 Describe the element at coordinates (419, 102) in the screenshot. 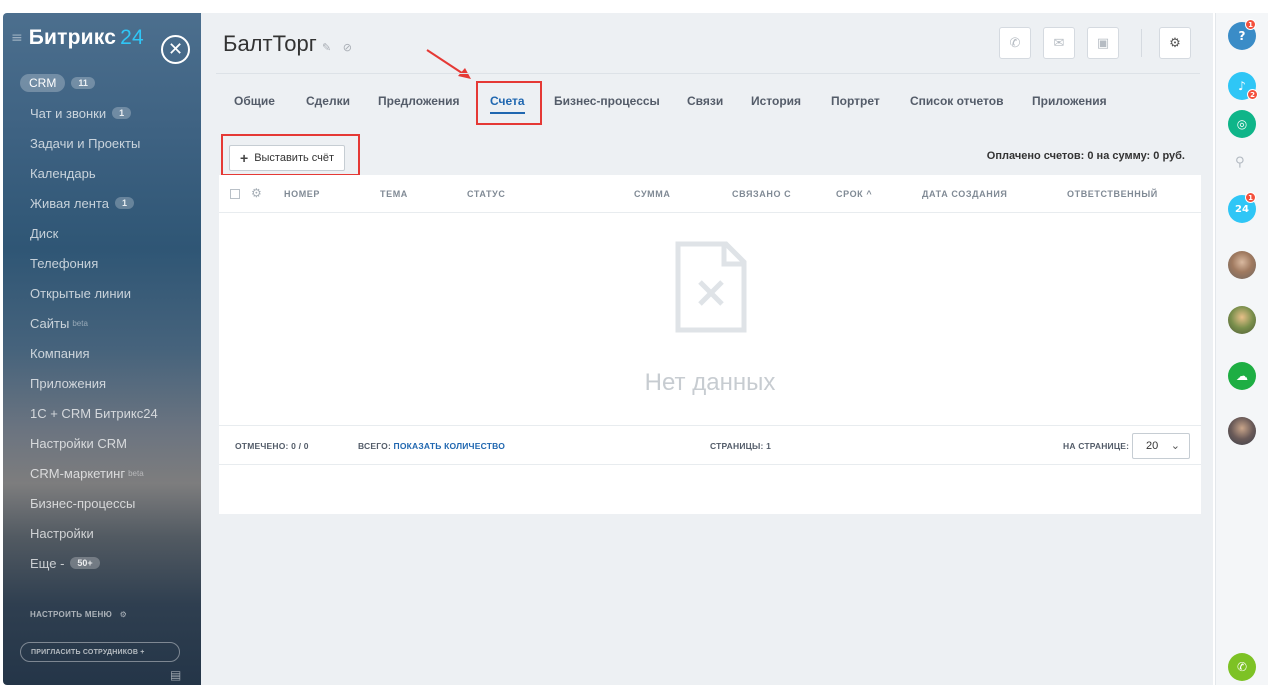

I see `tab-quotes: Предложения` at that location.